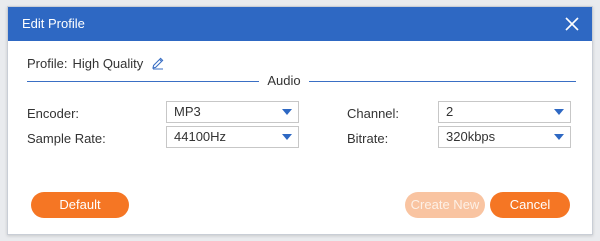 This screenshot has height=241, width=600. What do you see at coordinates (471, 136) in the screenshot?
I see `bitrate-value: 320kbps` at bounding box center [471, 136].